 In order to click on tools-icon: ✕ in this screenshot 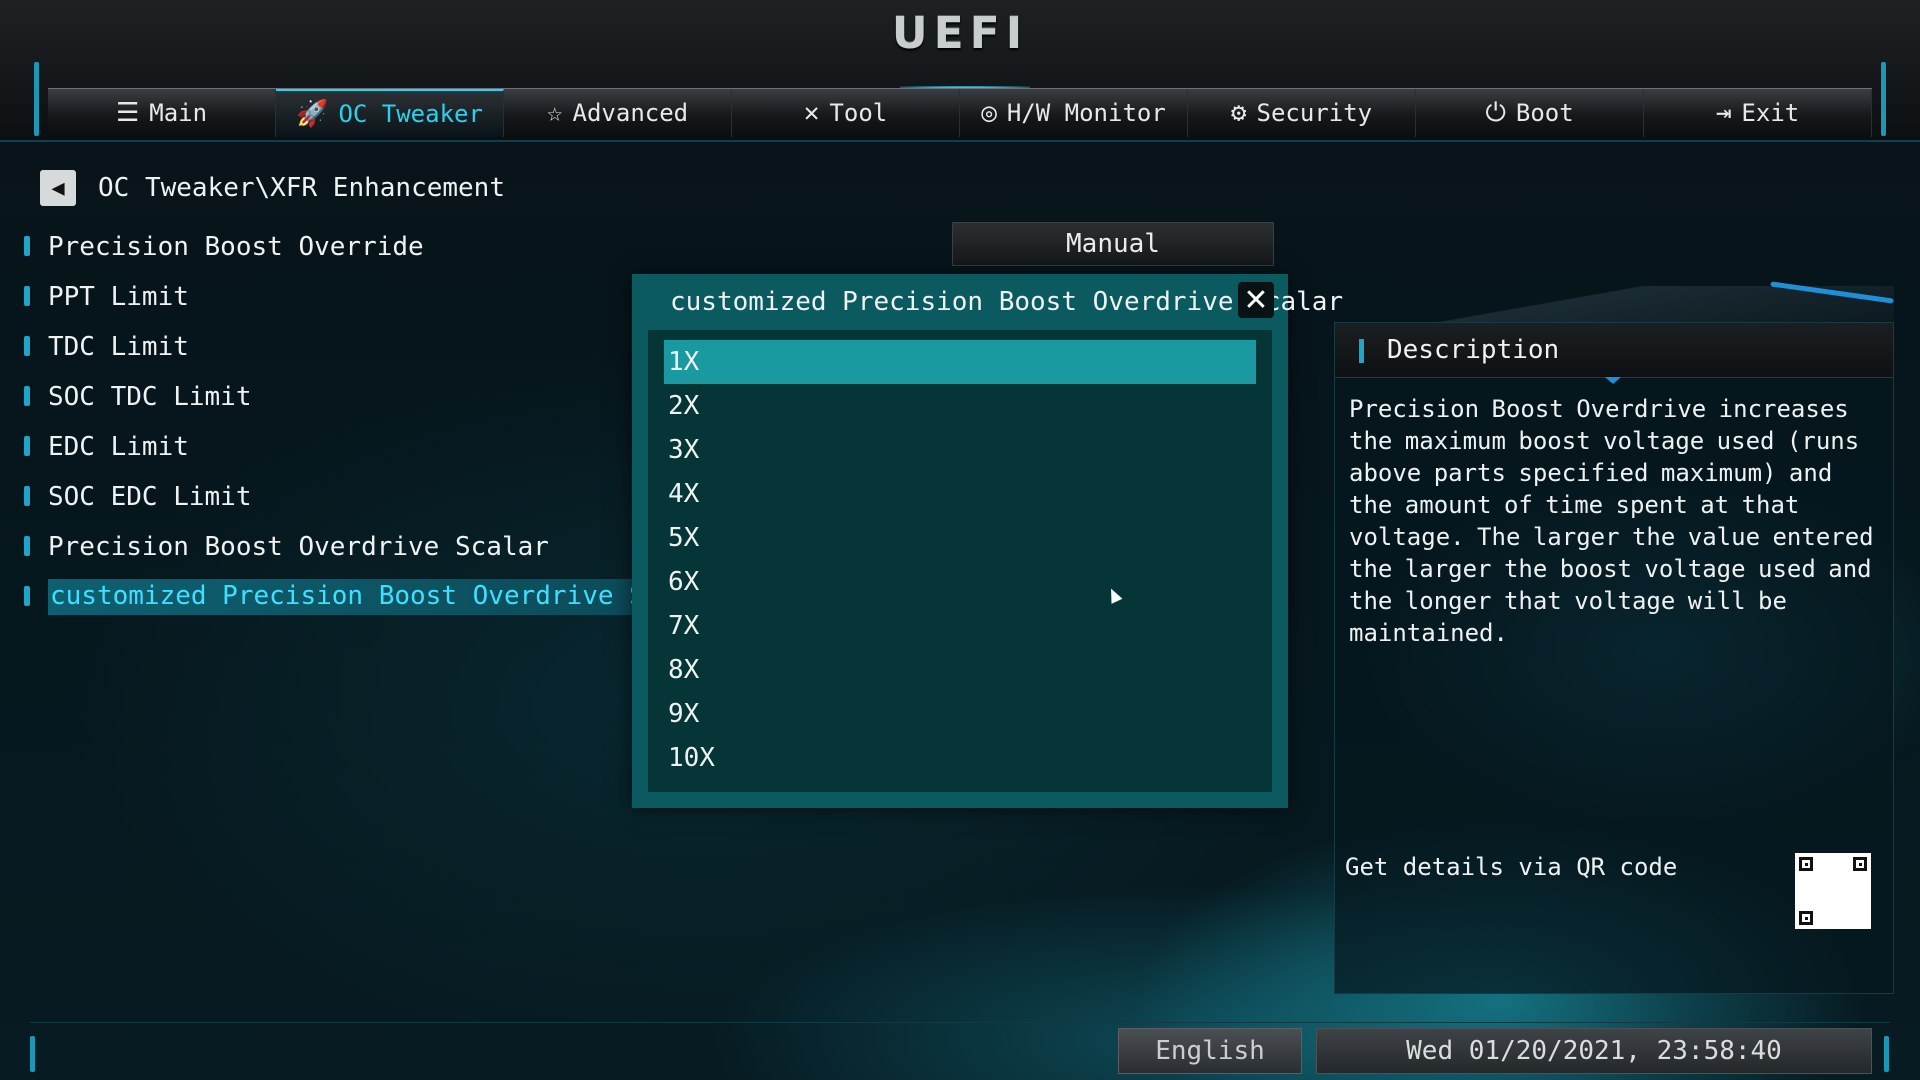, I will do `click(811, 113)`.